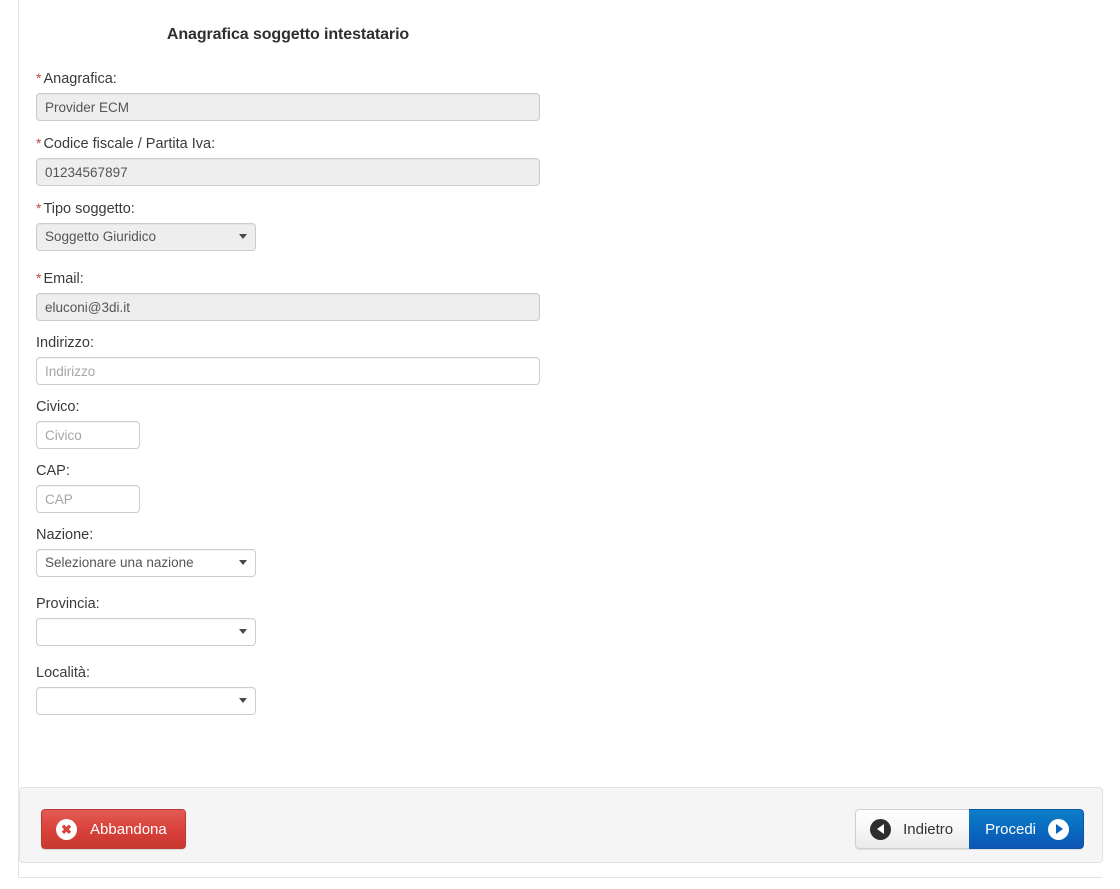 This screenshot has width=1120, height=889. What do you see at coordinates (296, 407) in the screenshot?
I see `field-label-civico: Civico:` at bounding box center [296, 407].